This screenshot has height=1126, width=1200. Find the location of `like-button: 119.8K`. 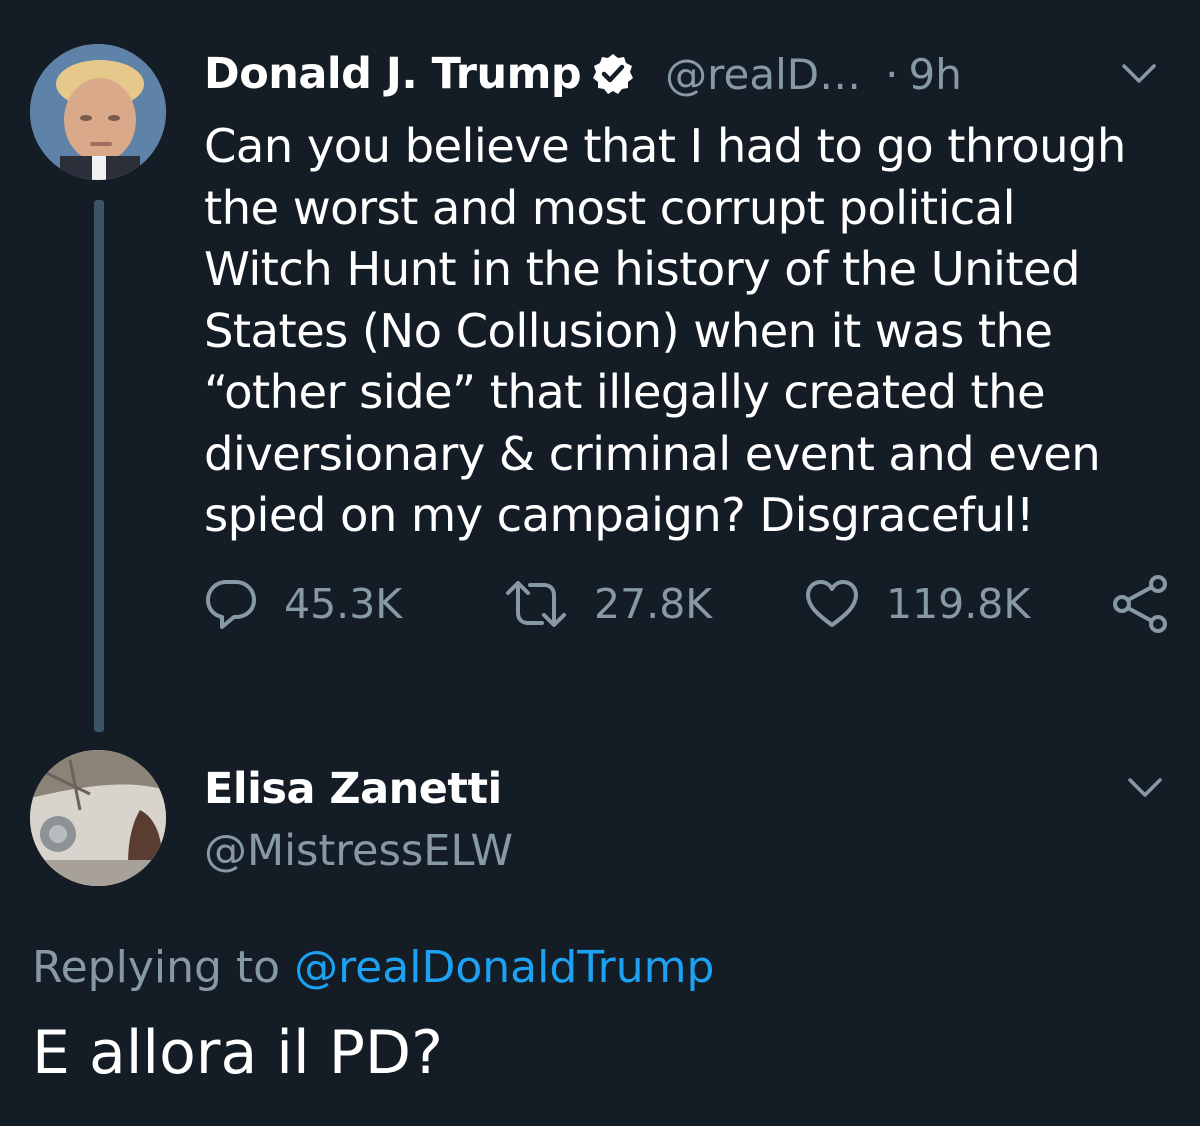

like-button: 119.8K is located at coordinates (917, 604).